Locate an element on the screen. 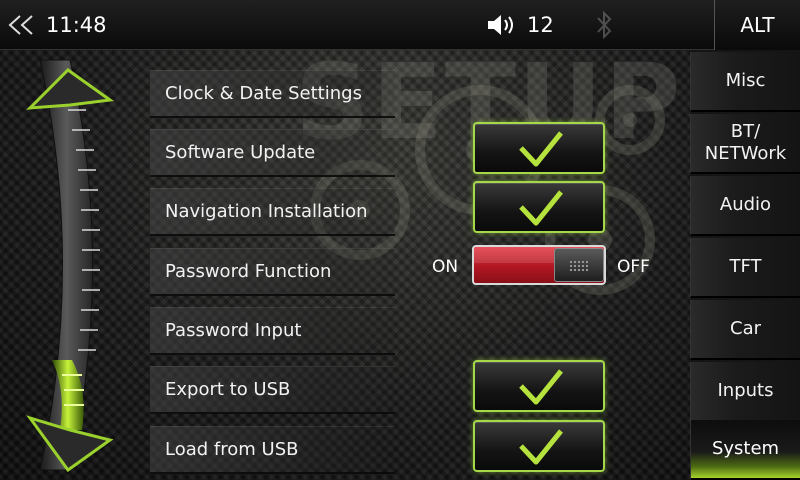 This screenshot has width=800, height=480. tab-label: Inputs is located at coordinates (745, 390).